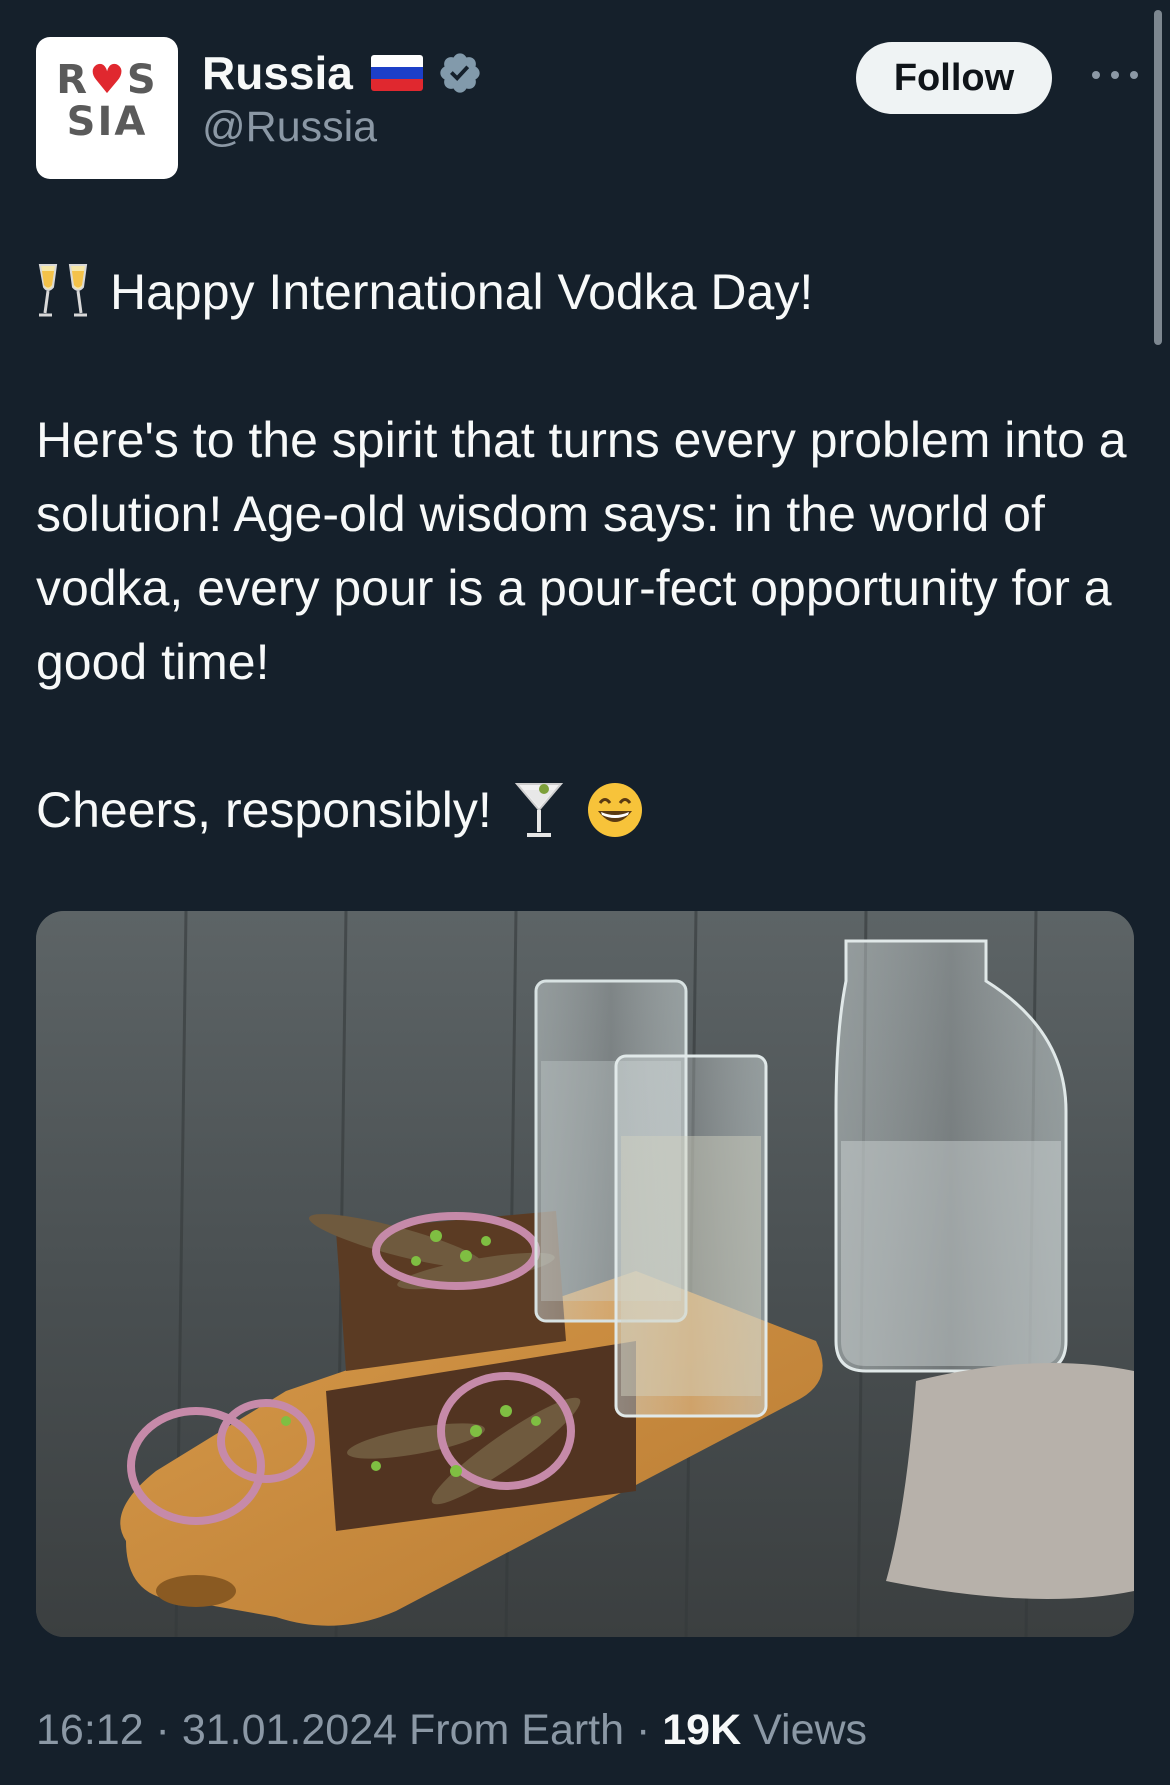 The image size is (1170, 1785). I want to click on scrollbar, so click(1158, 177).